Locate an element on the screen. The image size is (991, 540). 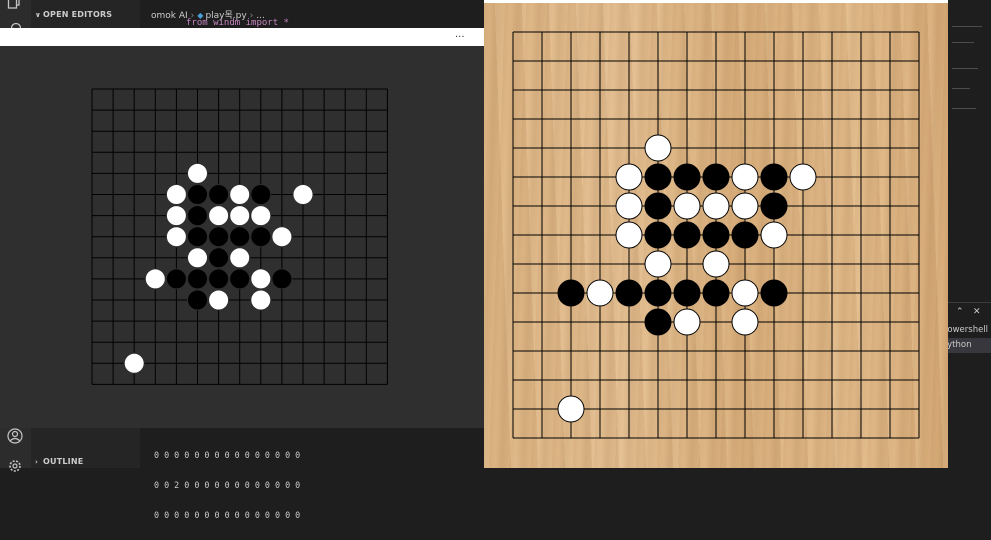
terminal-session-item: powershell is located at coordinates (969, 330).